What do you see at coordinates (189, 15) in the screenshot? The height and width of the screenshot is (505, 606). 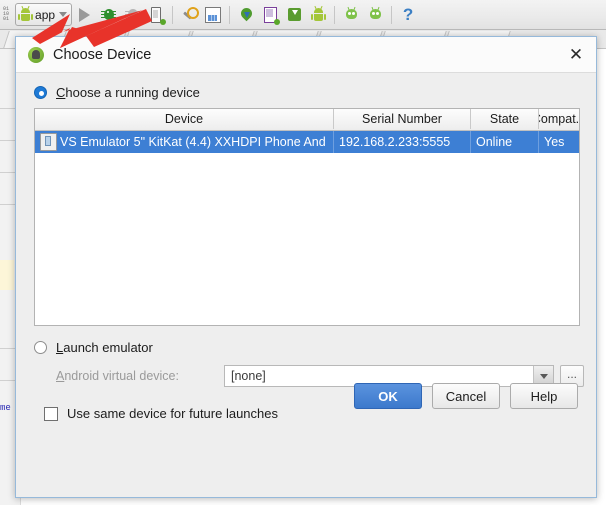 I see `sdk-manager-icon` at bounding box center [189, 15].